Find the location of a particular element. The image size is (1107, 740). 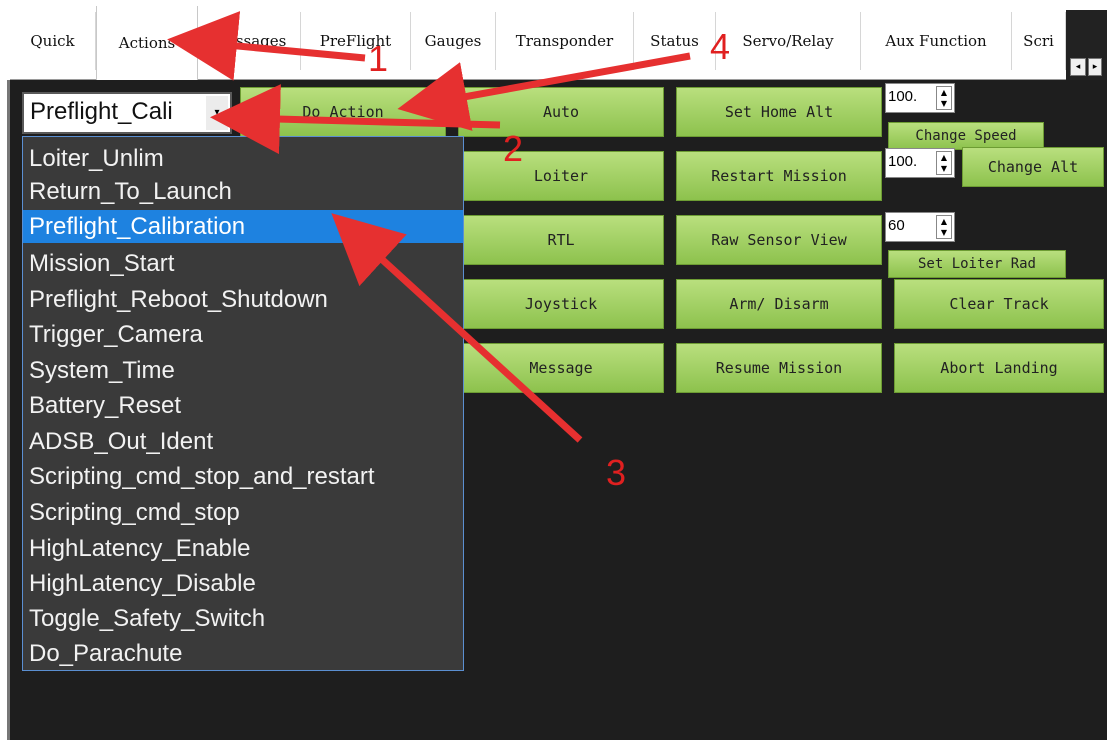

list-item-selected: Preflight_Calibration is located at coordinates (243, 226).